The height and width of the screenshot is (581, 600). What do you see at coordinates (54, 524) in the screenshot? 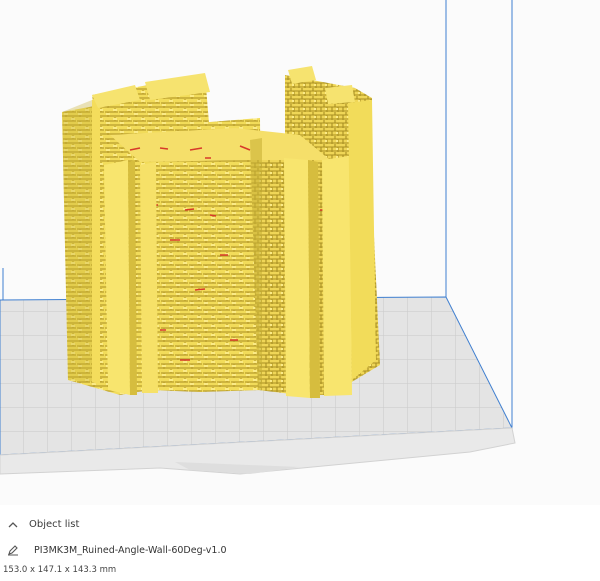
I see `object-list-label: Object list` at bounding box center [54, 524].